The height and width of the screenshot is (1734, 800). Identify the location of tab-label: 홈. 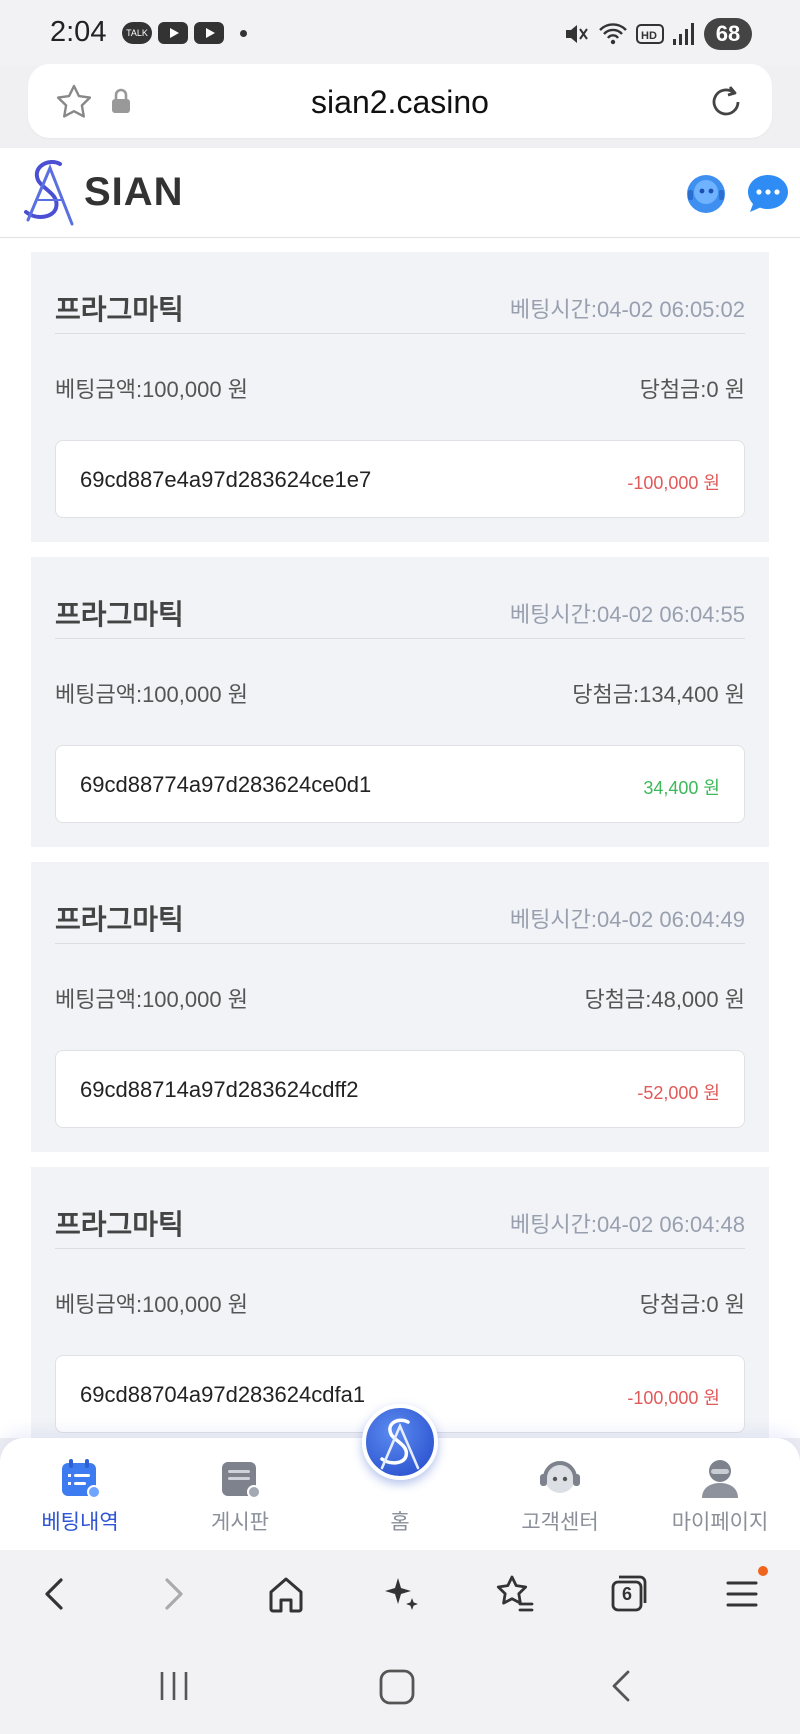
(400, 1522).